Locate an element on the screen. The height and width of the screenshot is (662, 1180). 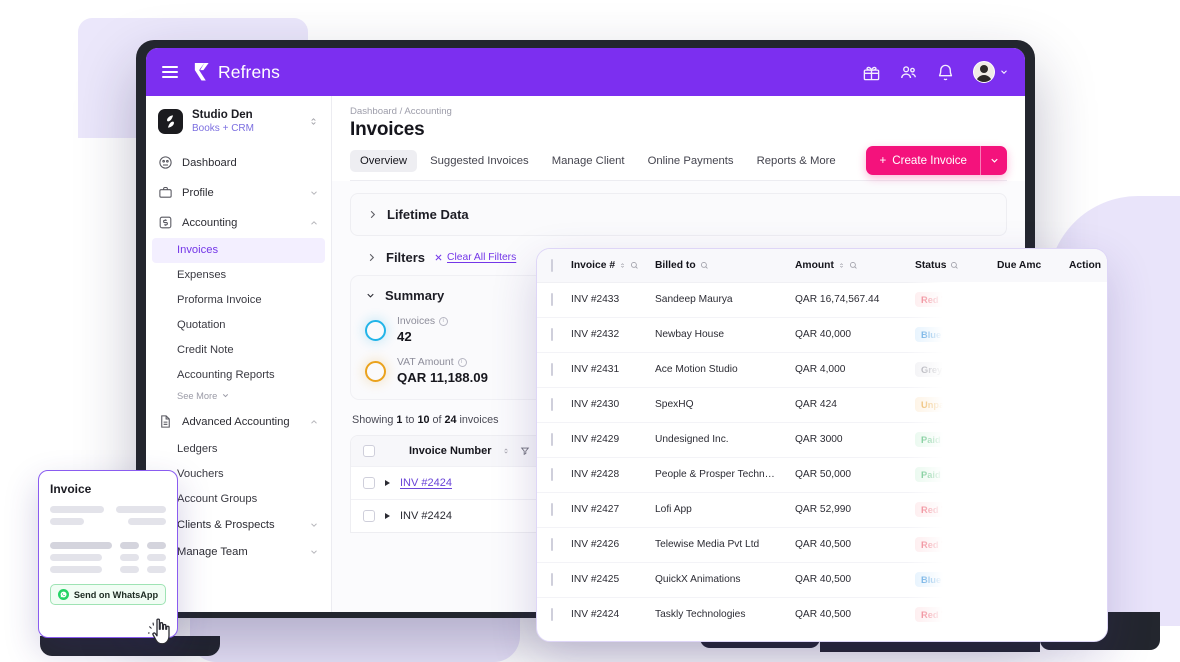
sidebar-item-ledgers: Ledgers is located at coordinates (238, 449).